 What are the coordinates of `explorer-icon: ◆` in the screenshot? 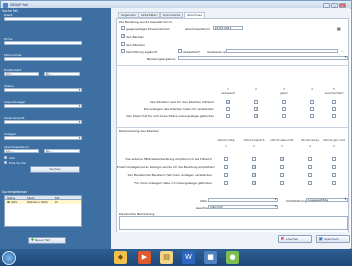 It's located at (120, 257).